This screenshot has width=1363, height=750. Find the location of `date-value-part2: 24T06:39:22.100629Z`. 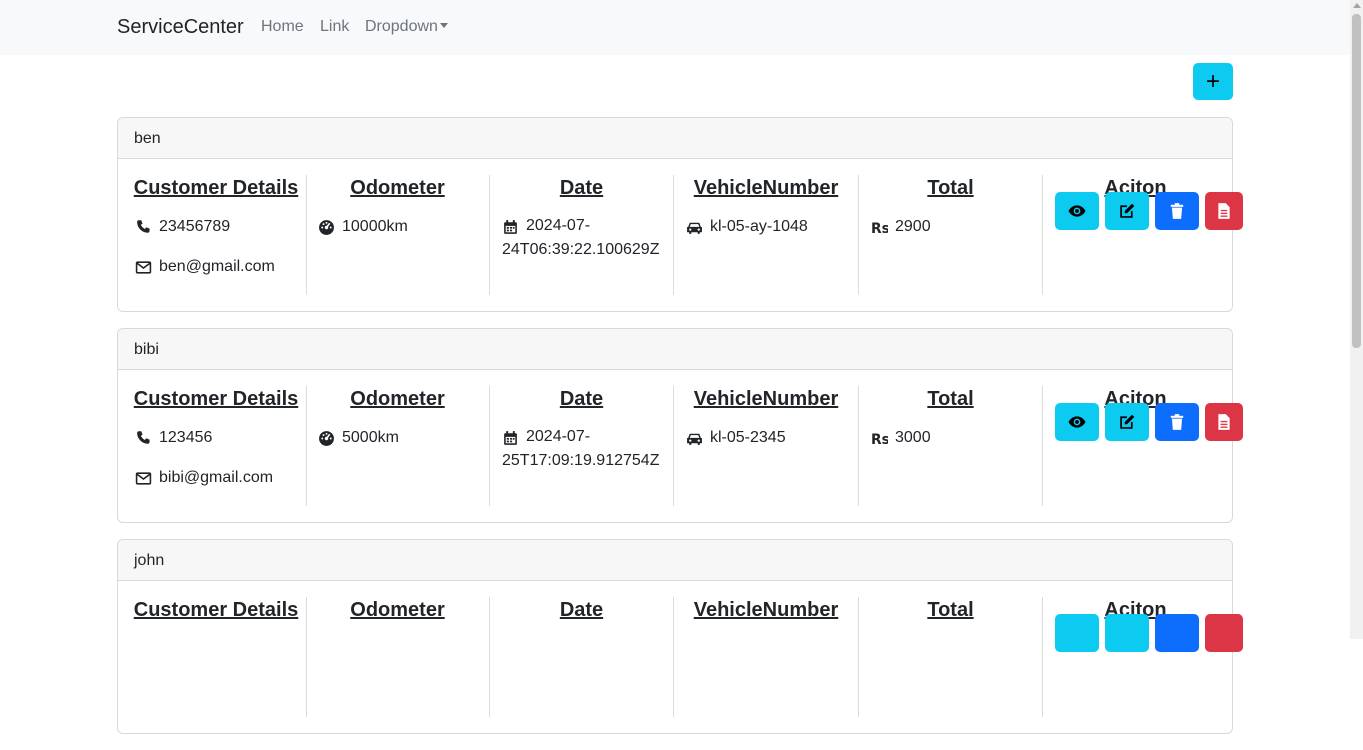

date-value-part2: 24T06:39:22.100629Z is located at coordinates (581, 249).